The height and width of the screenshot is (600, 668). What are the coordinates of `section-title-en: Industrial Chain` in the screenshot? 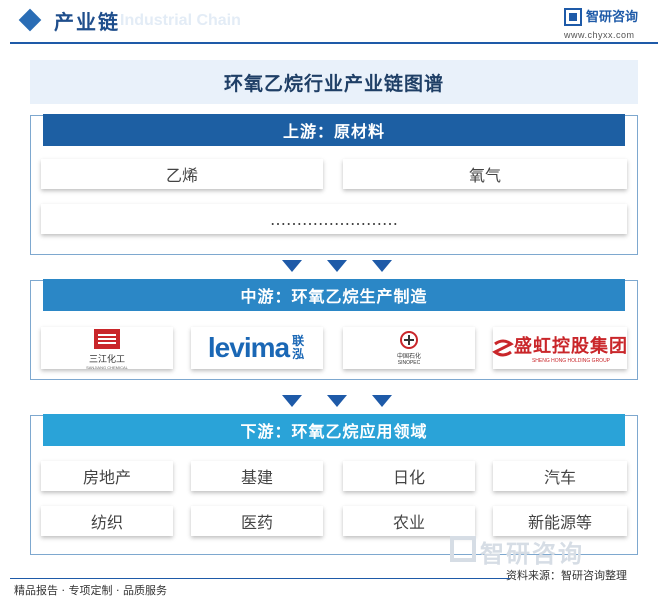 It's located at (180, 20).